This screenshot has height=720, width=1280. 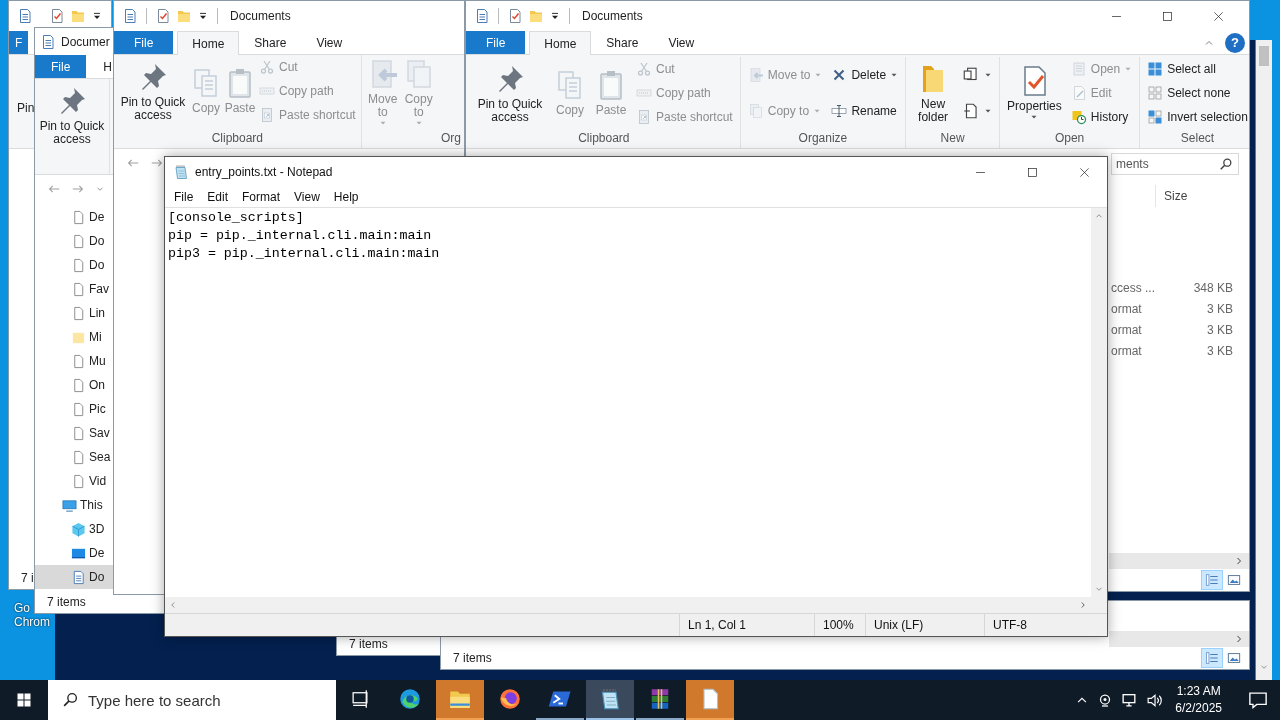 I want to click on nav-item: On, so click(x=74, y=385).